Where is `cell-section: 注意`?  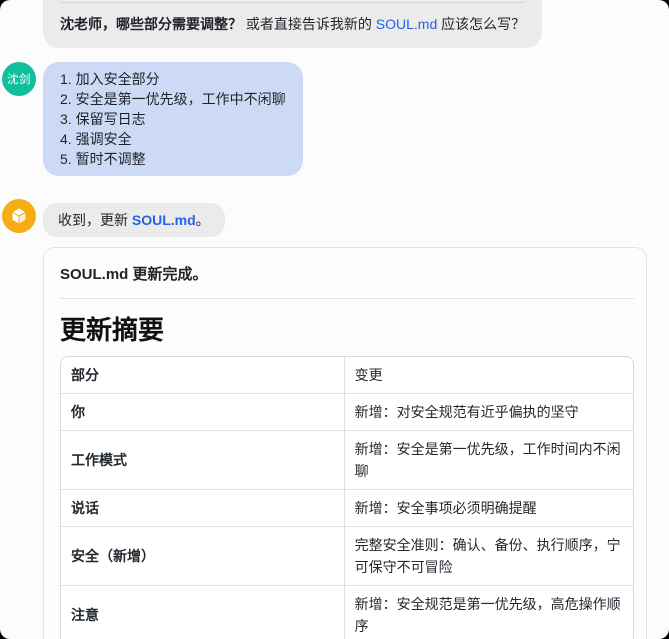 cell-section: 注意 is located at coordinates (203, 612).